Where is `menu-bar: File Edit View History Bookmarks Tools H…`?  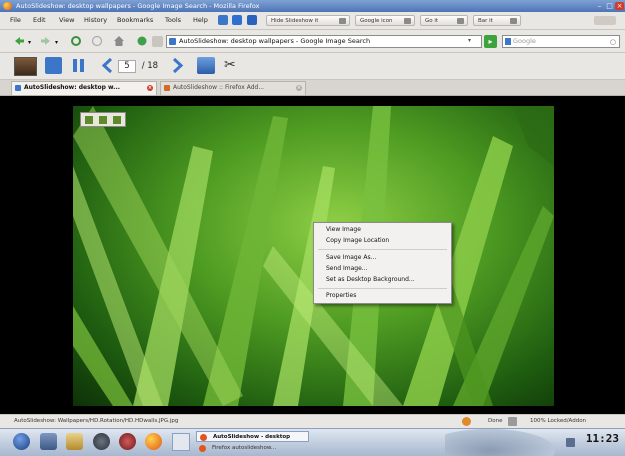 menu-bar: File Edit View History Bookmarks Tools H… is located at coordinates (312, 21).